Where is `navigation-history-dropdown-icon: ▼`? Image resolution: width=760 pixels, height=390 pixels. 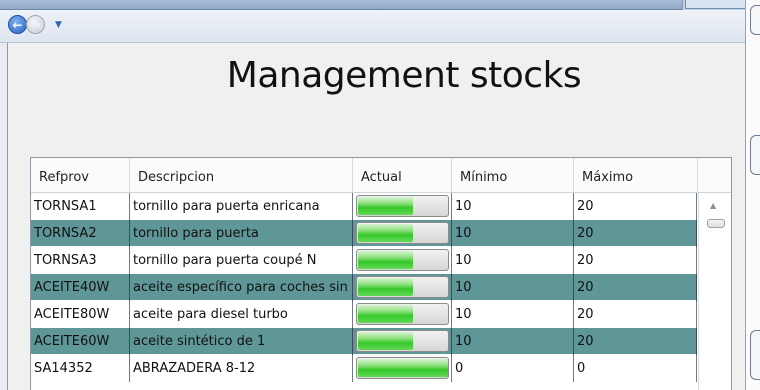
navigation-history-dropdown-icon: ▼ is located at coordinates (58, 25).